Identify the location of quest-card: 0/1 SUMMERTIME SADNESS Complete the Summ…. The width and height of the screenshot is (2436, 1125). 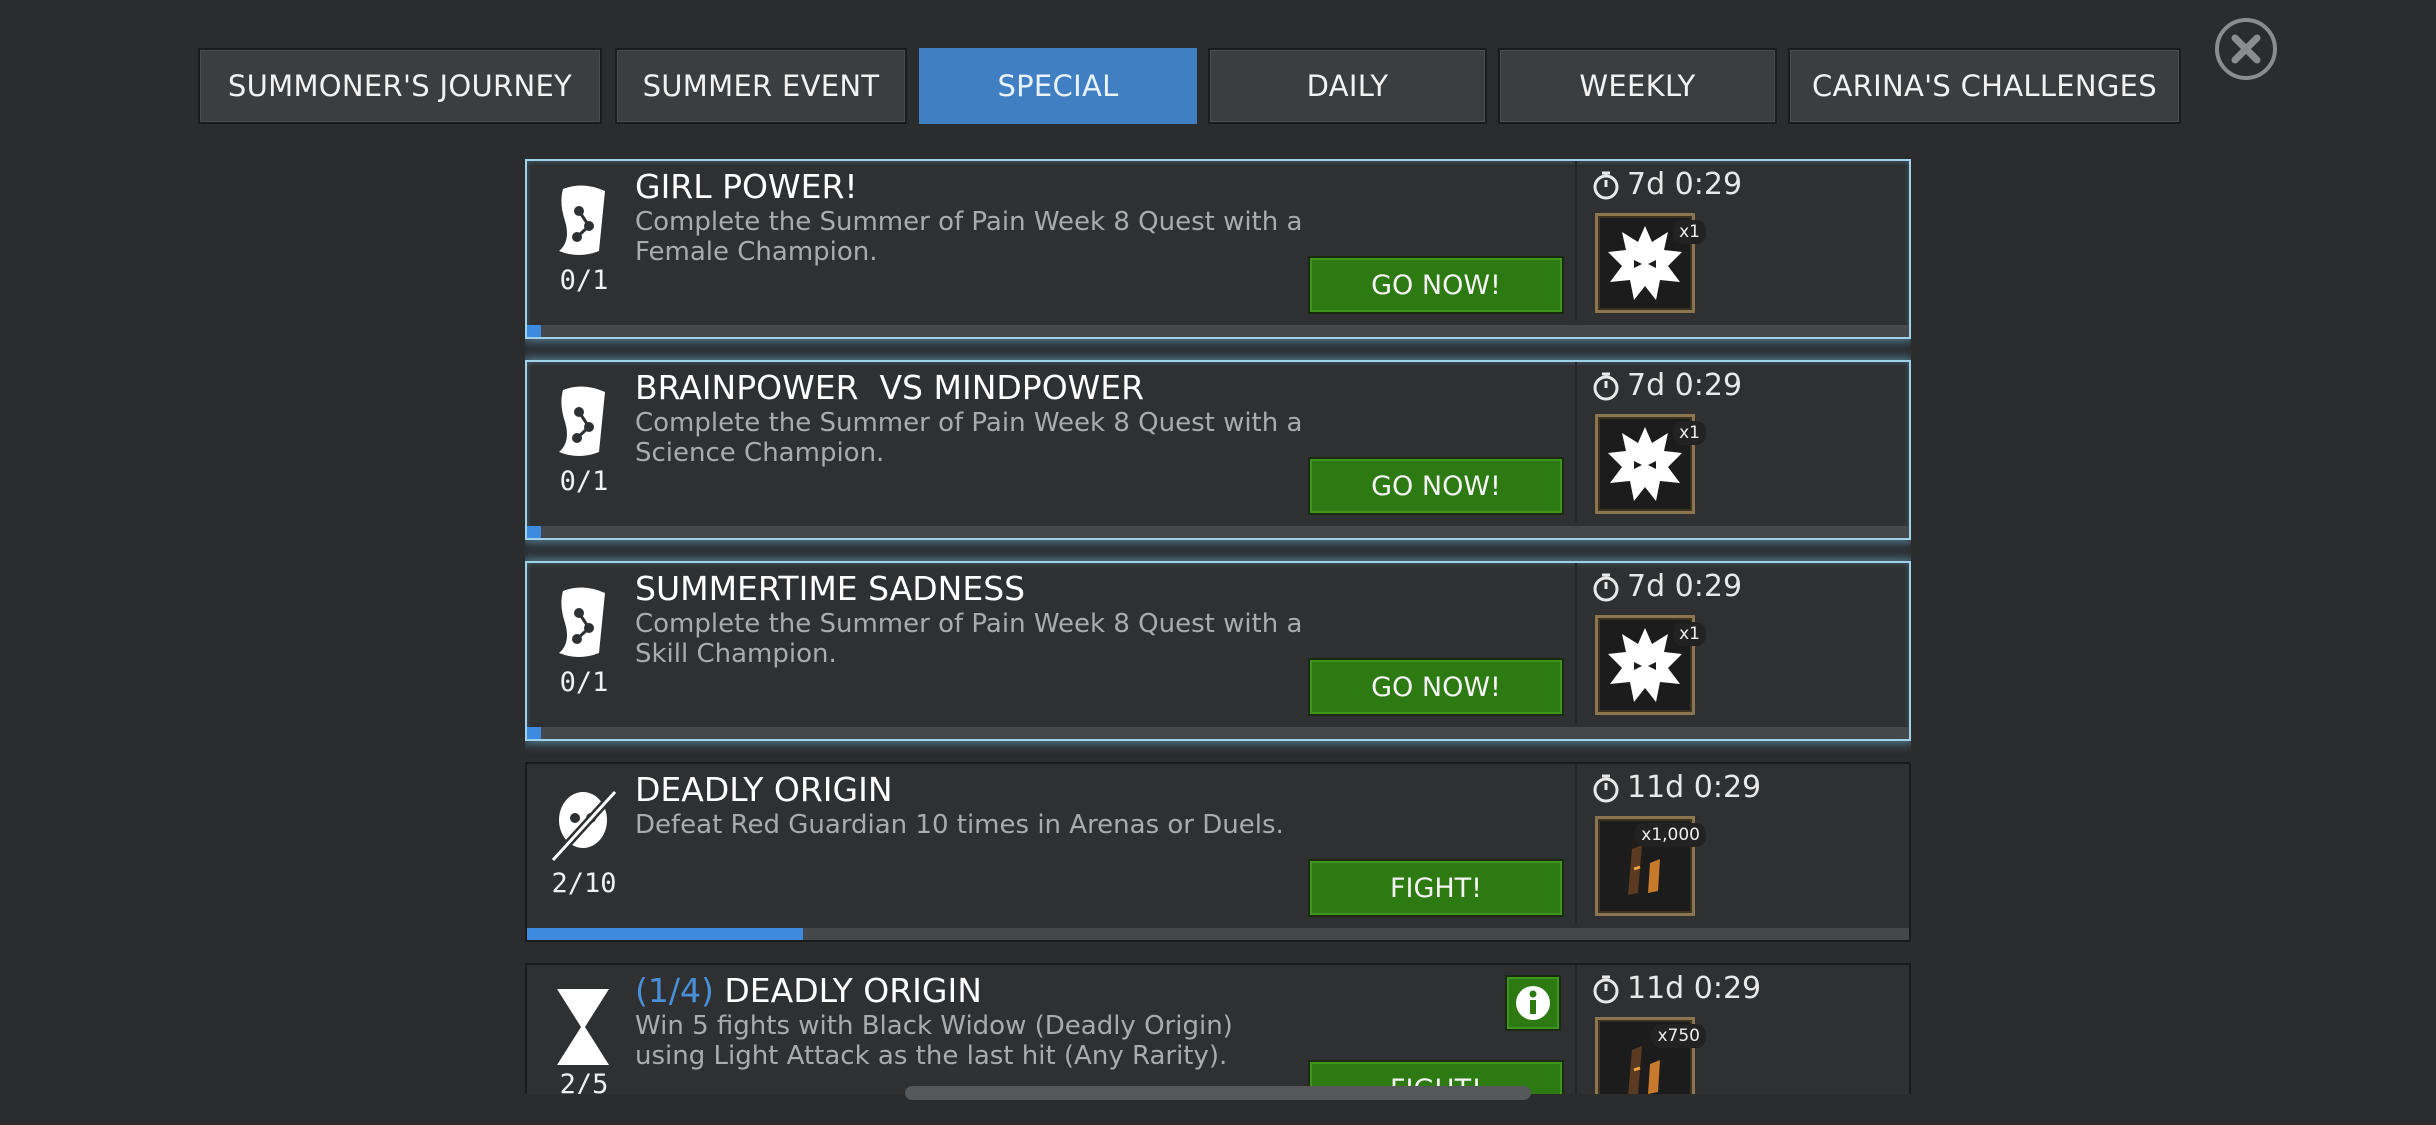
(1218, 651).